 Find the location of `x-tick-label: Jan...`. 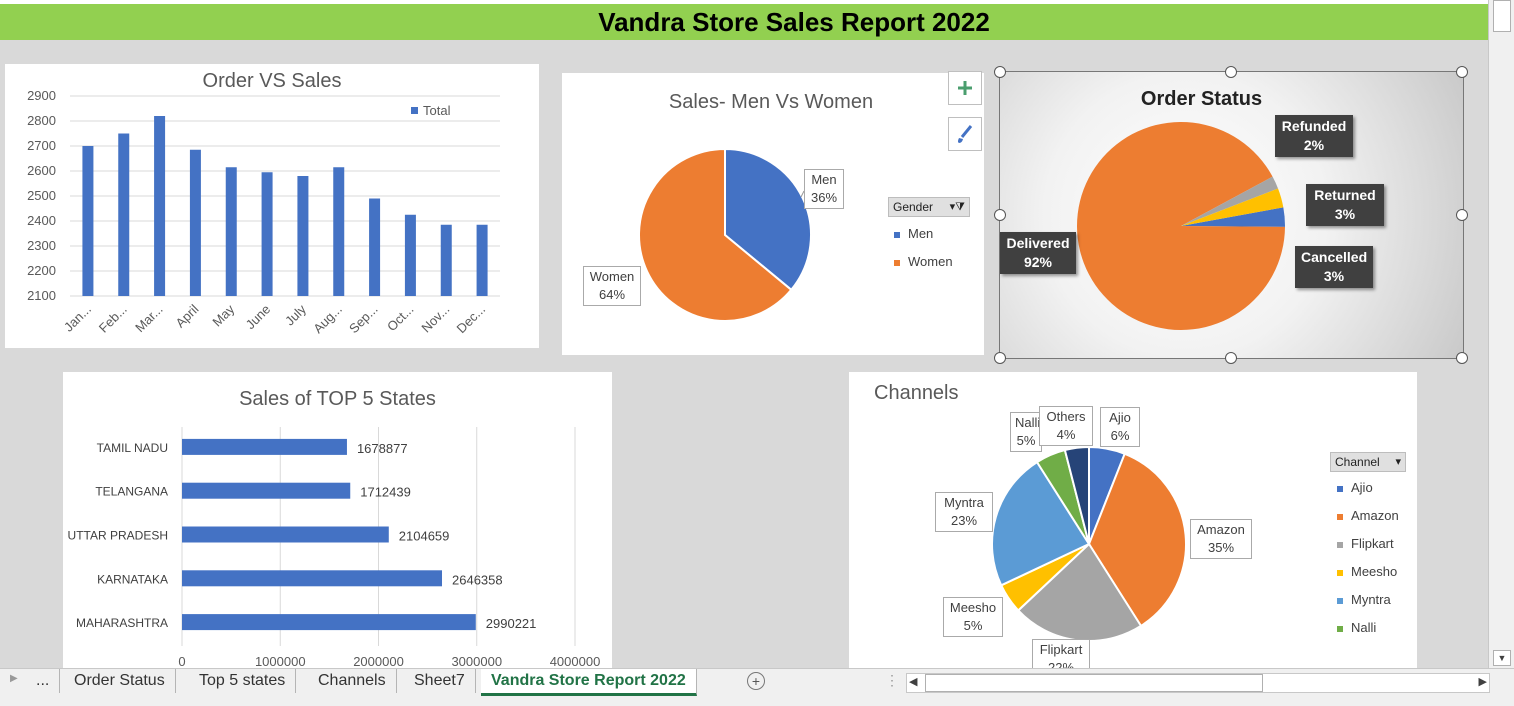

x-tick-label: Jan... is located at coordinates (77, 318).